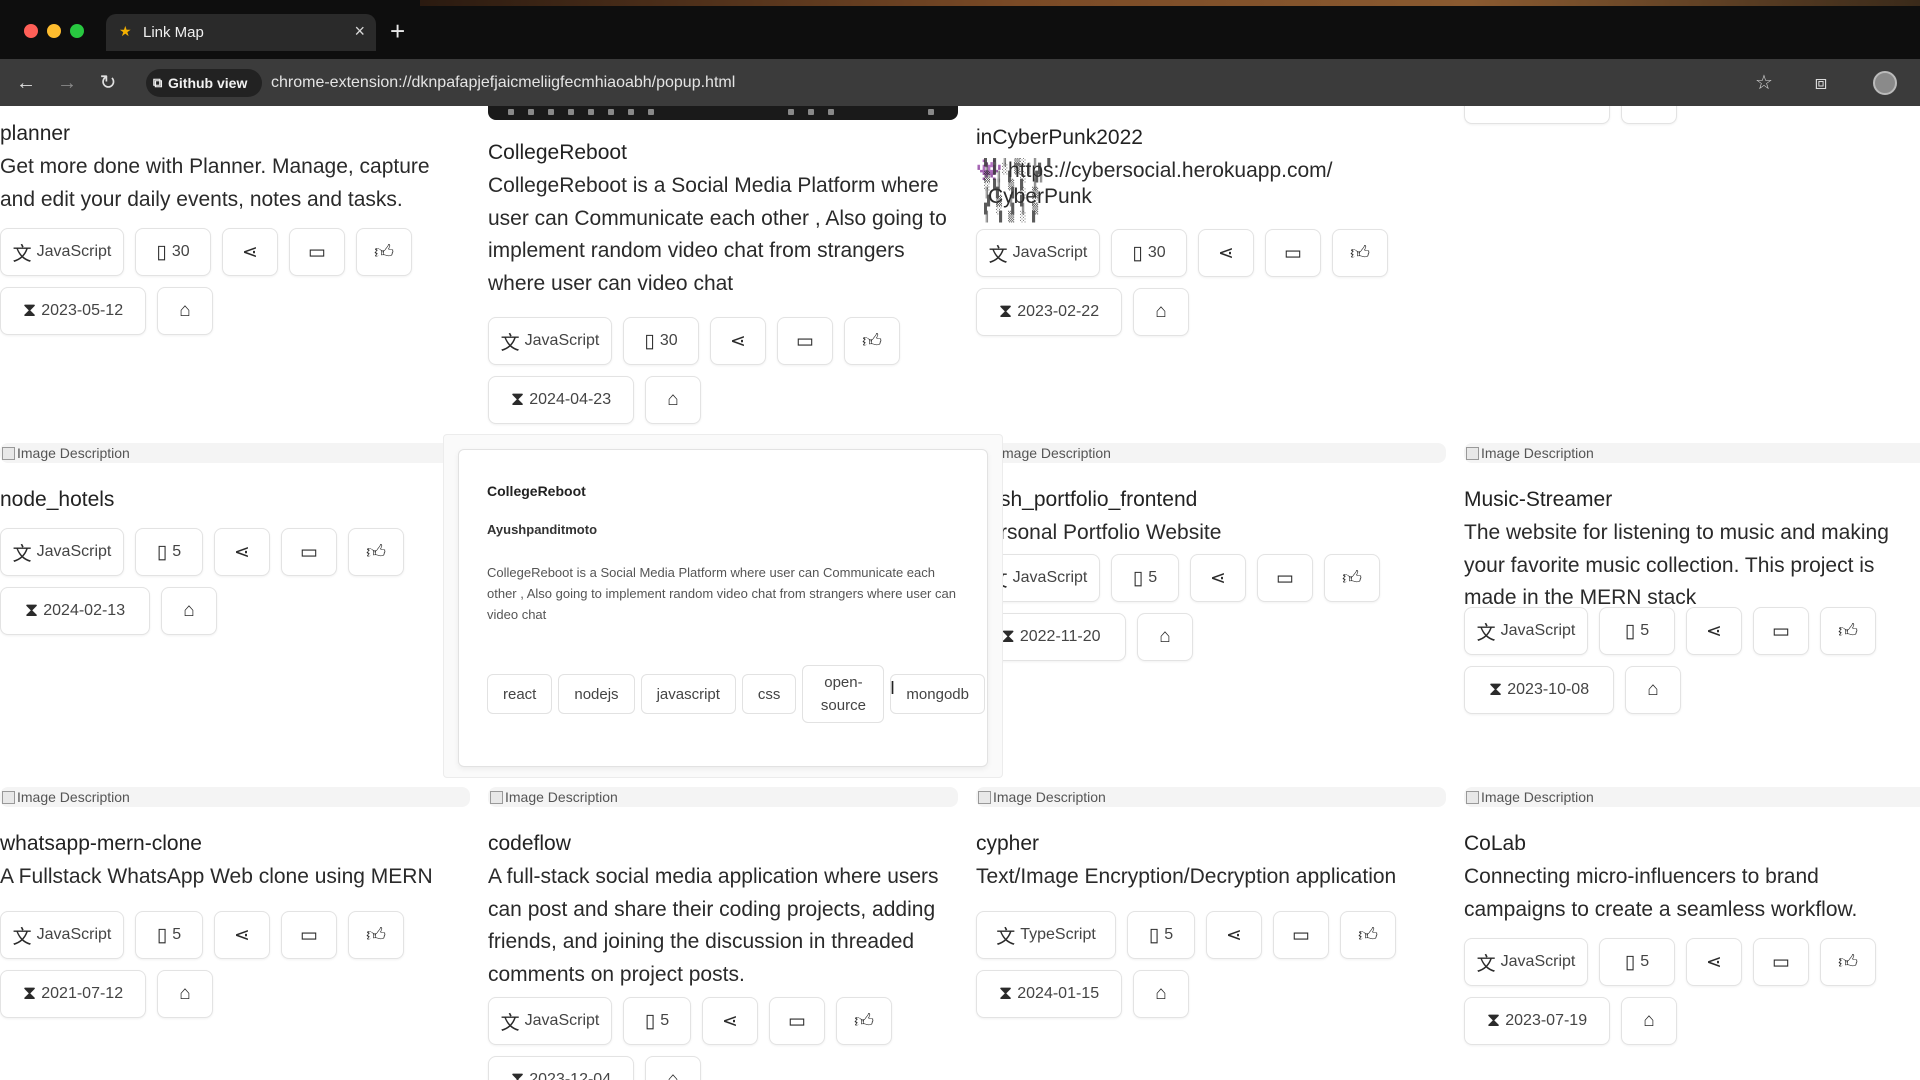 The height and width of the screenshot is (1080, 1920). I want to click on repo-title: Music-Streamer, so click(1692, 500).